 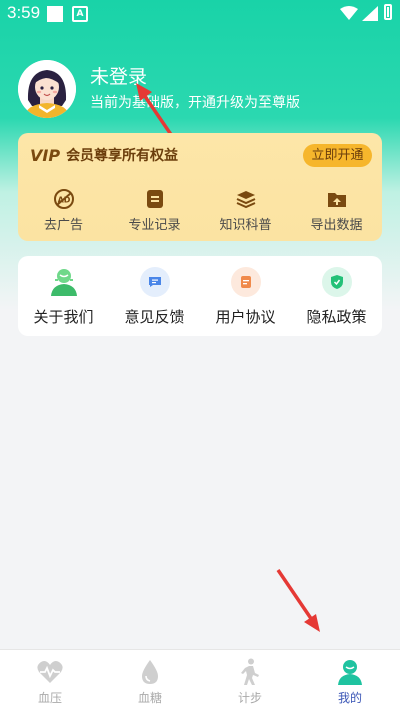 I want to click on tab-label: 血糖, so click(x=149, y=698).